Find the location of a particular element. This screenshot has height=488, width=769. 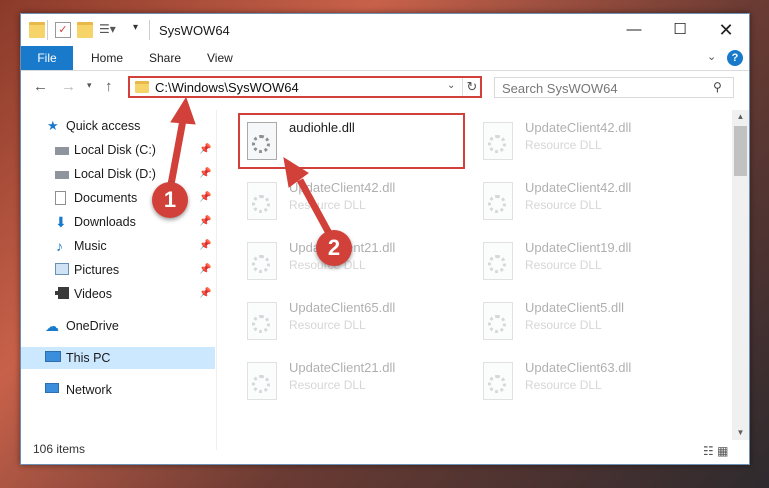

file-item: UpdateClient65.dll Resource DLL is located at coordinates (356, 321).